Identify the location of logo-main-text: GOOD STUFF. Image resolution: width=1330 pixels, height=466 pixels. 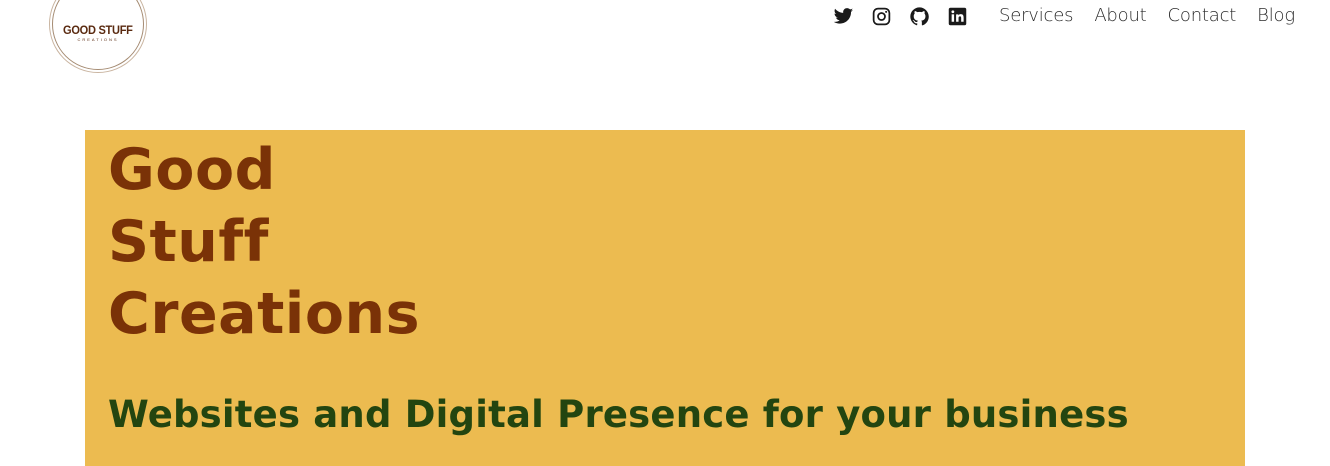
(98, 29).